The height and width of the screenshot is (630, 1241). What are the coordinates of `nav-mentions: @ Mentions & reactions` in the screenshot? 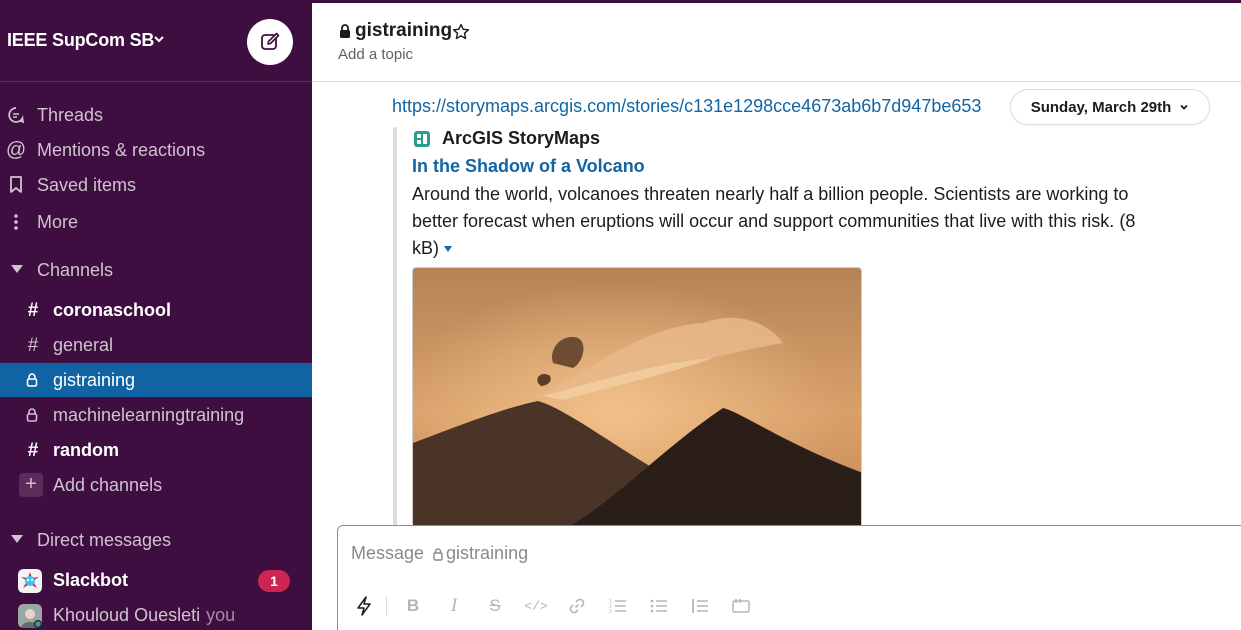 It's located at (156, 150).